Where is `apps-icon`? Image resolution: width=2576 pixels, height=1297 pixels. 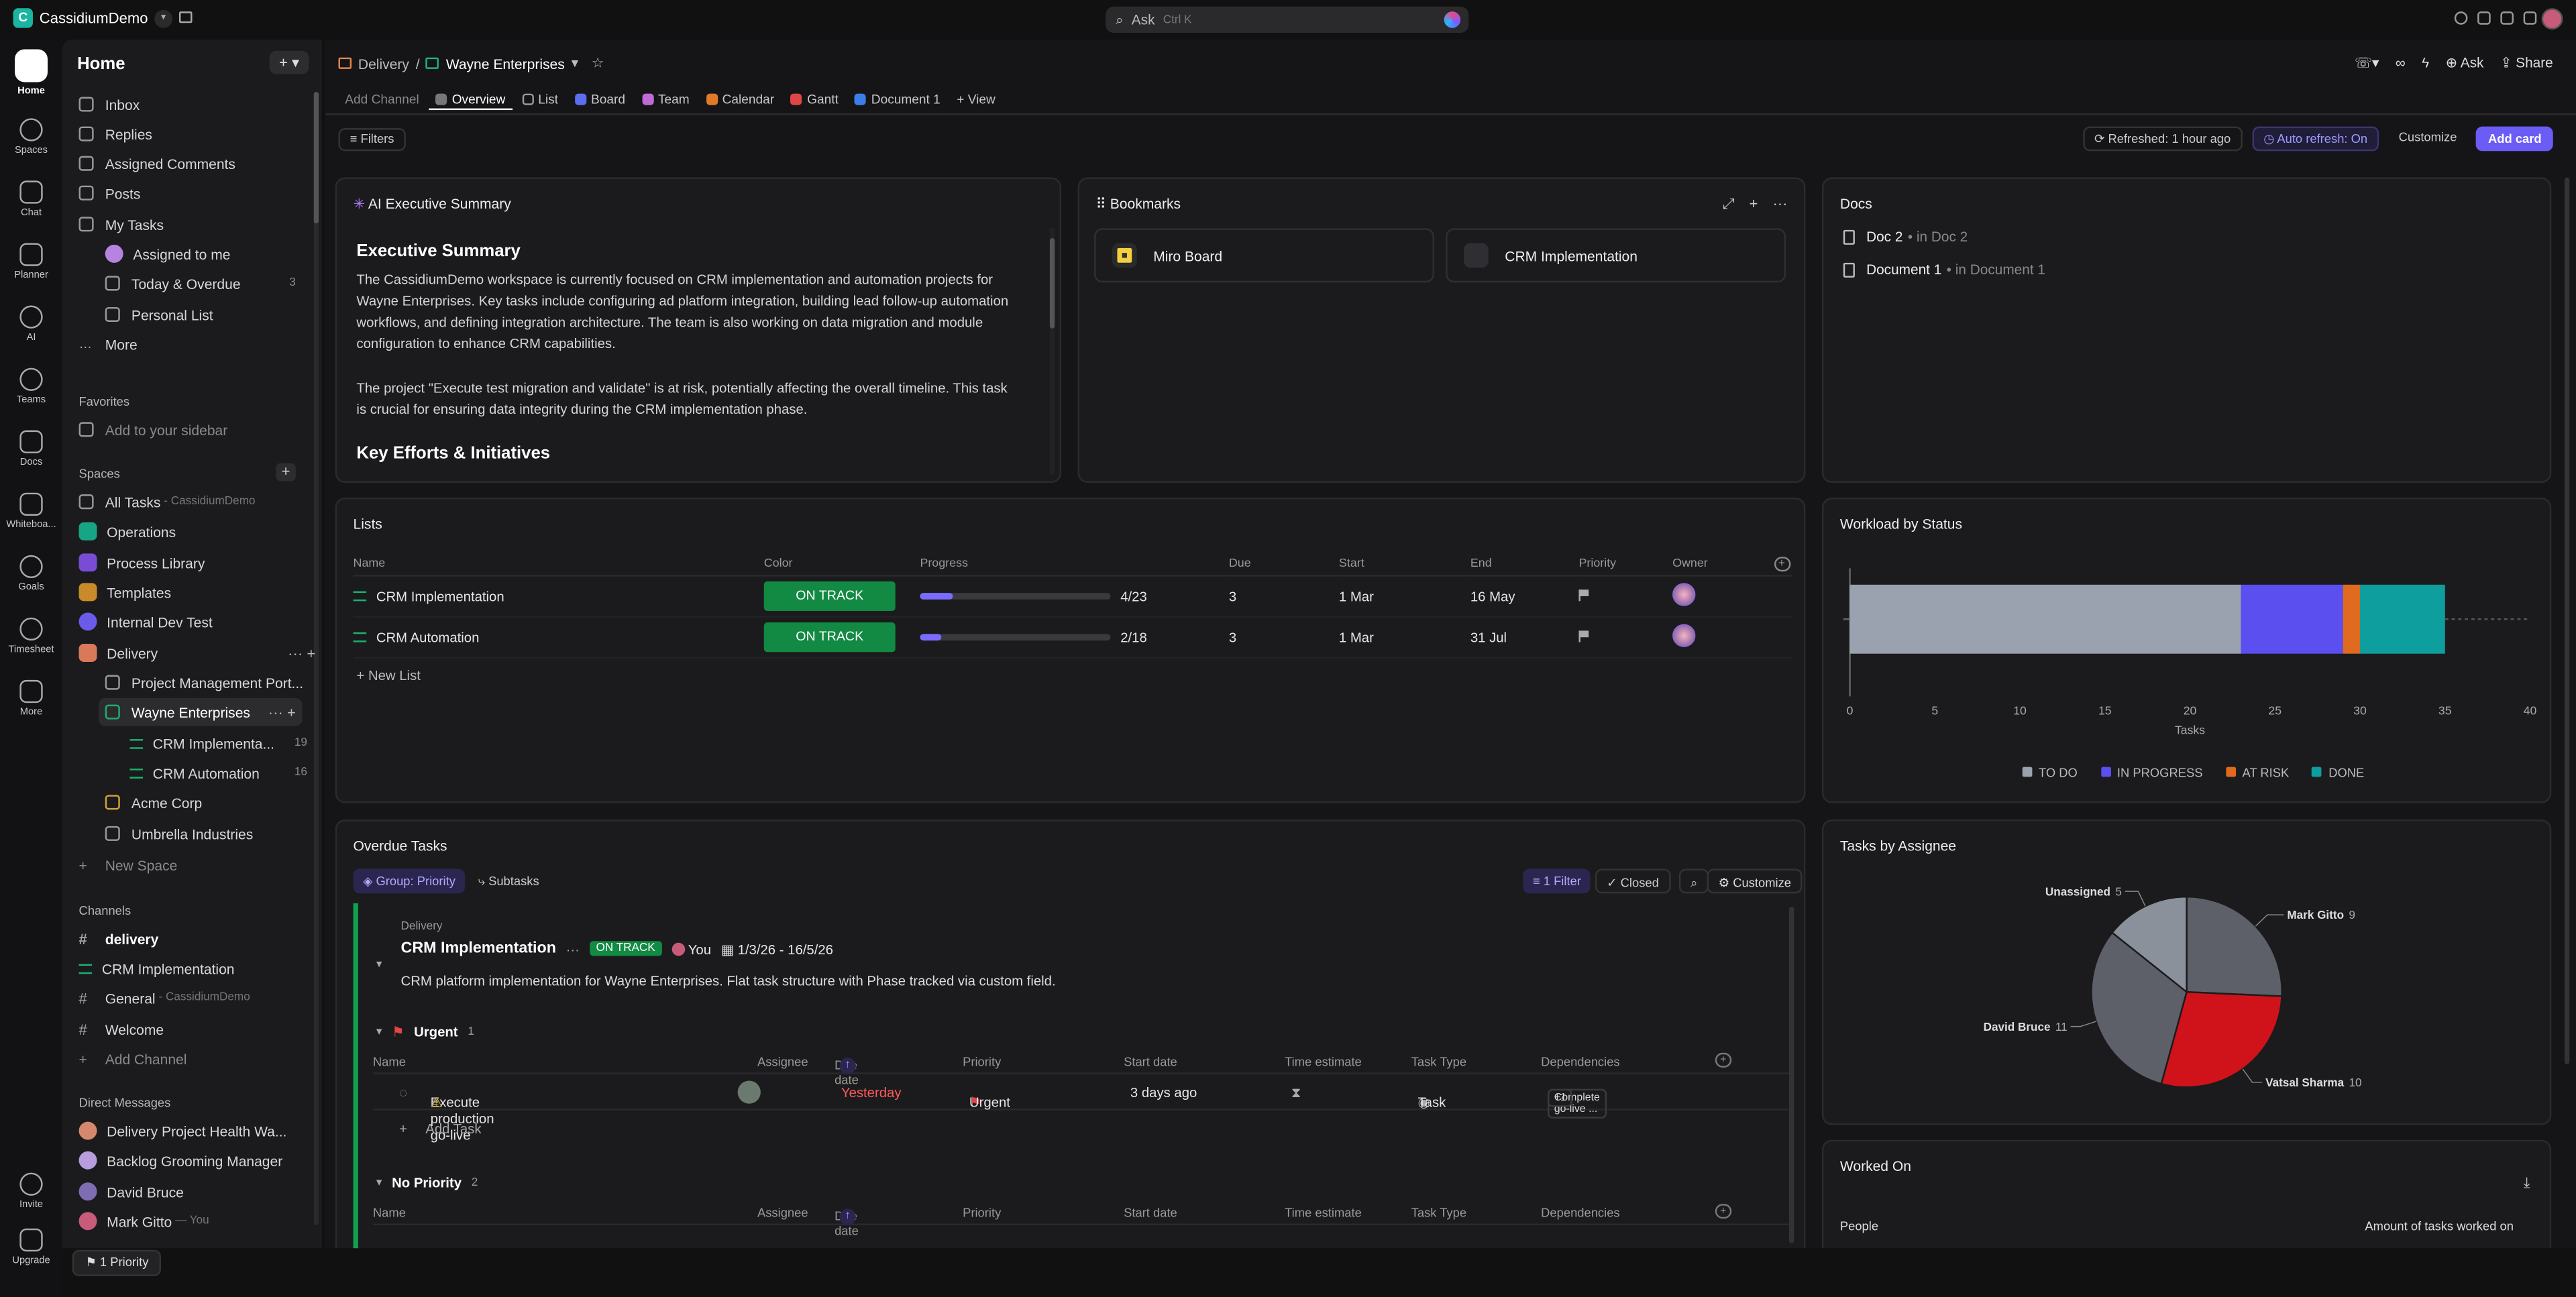 apps-icon is located at coordinates (2530, 18).